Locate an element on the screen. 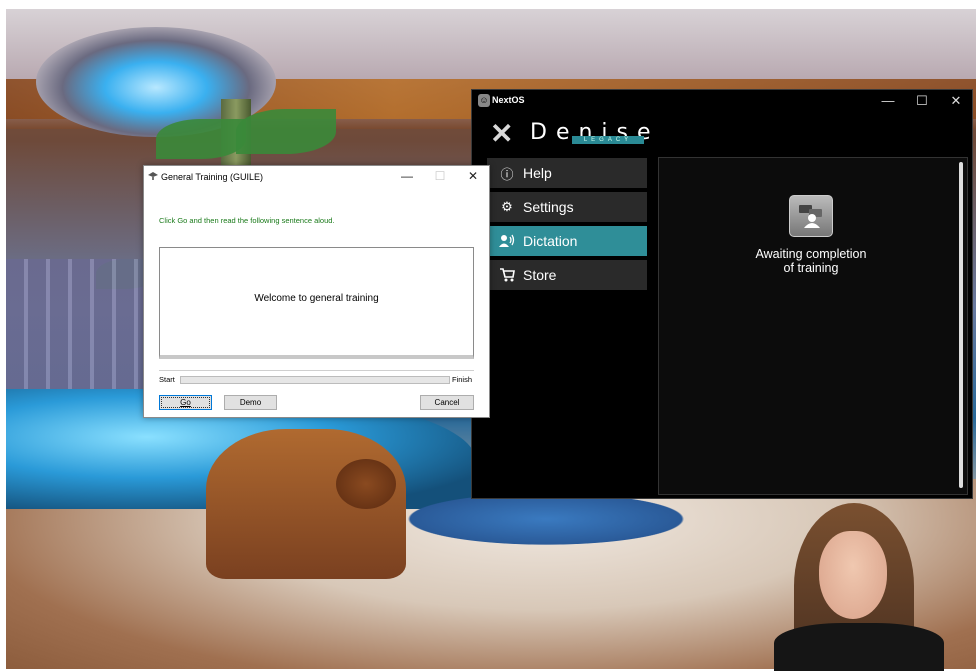 The width and height of the screenshot is (978, 671). menu-item-label: Help is located at coordinates (537, 173).